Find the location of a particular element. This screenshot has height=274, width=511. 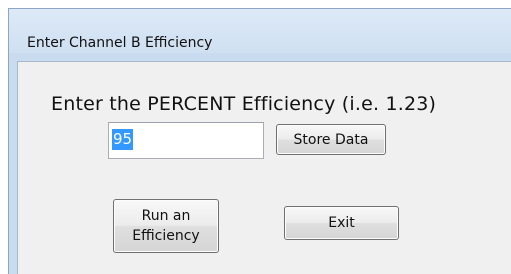

efficiency-input: 95 is located at coordinates (186, 140).